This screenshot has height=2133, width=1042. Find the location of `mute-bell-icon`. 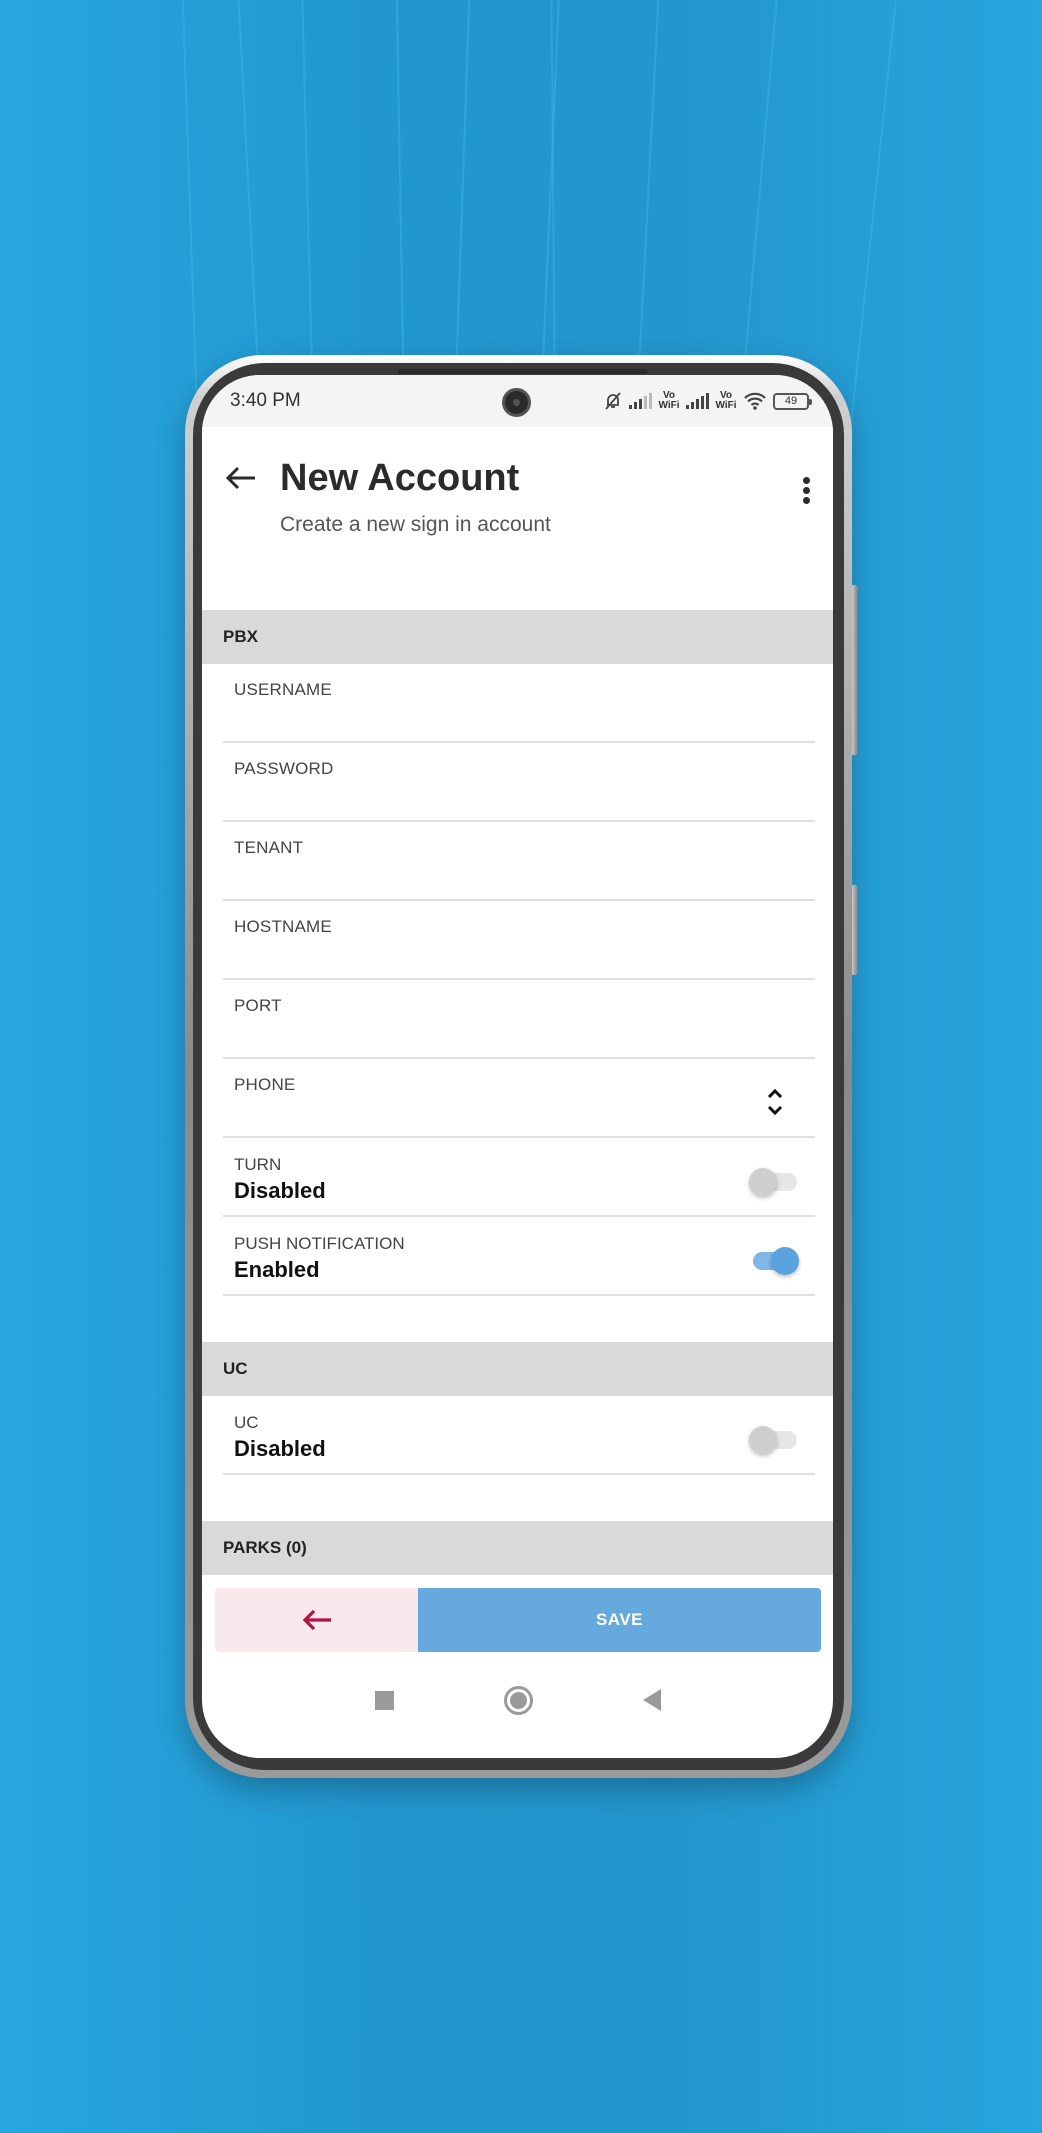

mute-bell-icon is located at coordinates (613, 401).